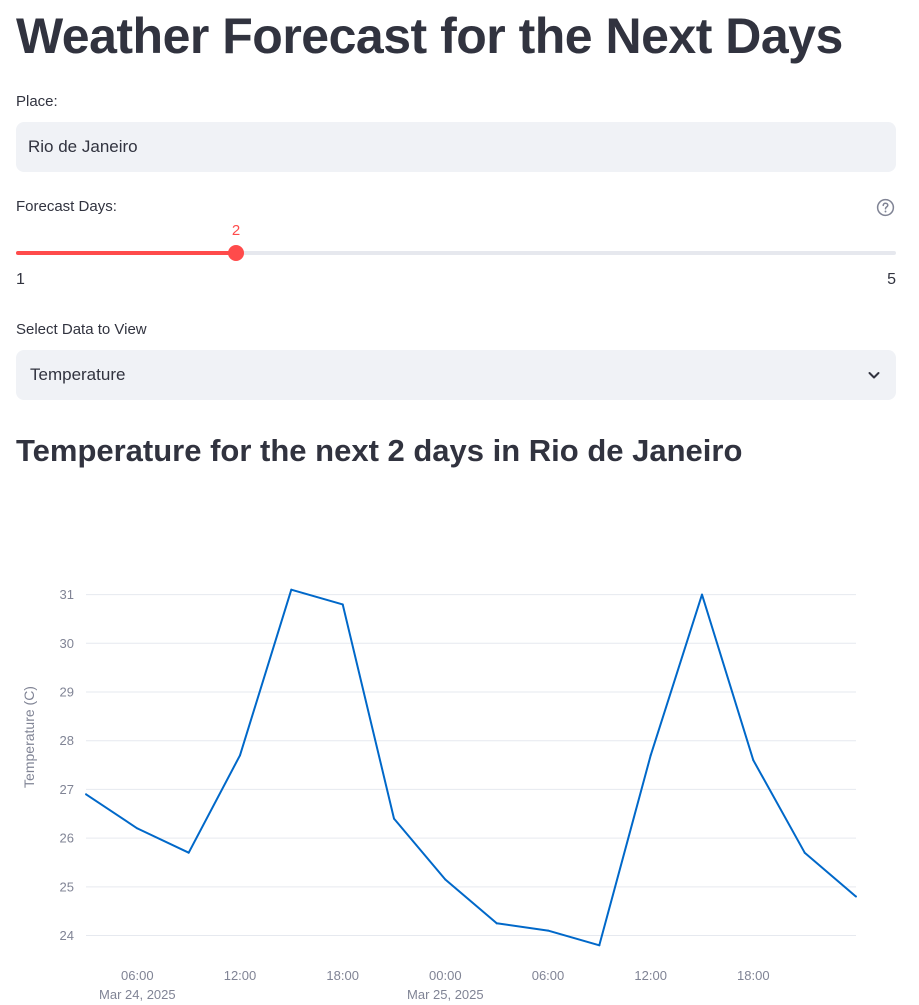  I want to click on chart-x-tick-date-label: Mar 24, 2025, so click(137, 994).